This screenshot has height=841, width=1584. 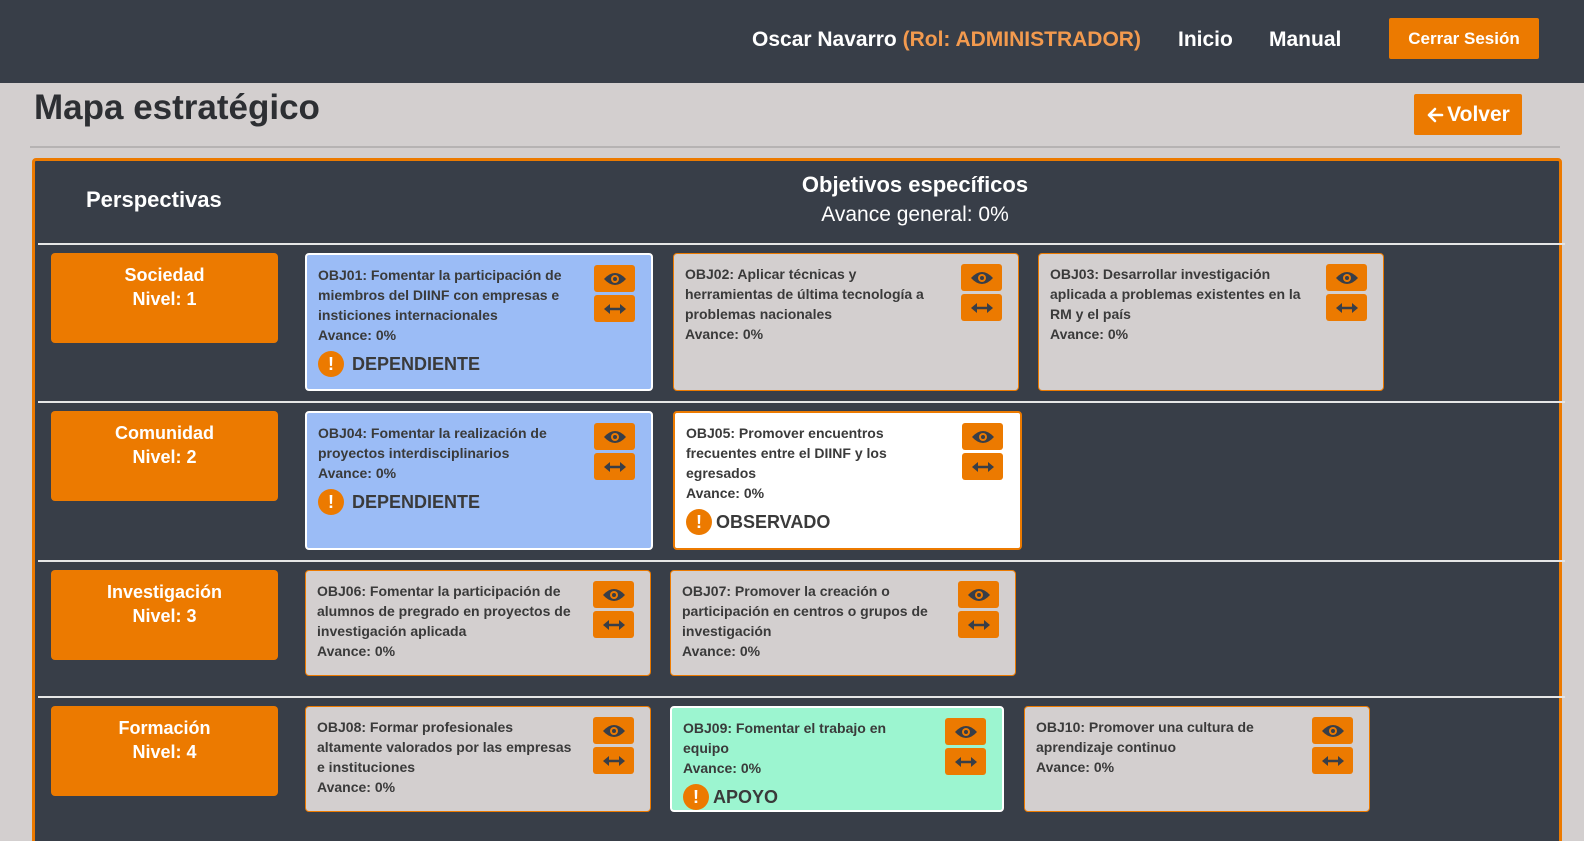 I want to click on page-title: Mapa estratégico, so click(x=177, y=107).